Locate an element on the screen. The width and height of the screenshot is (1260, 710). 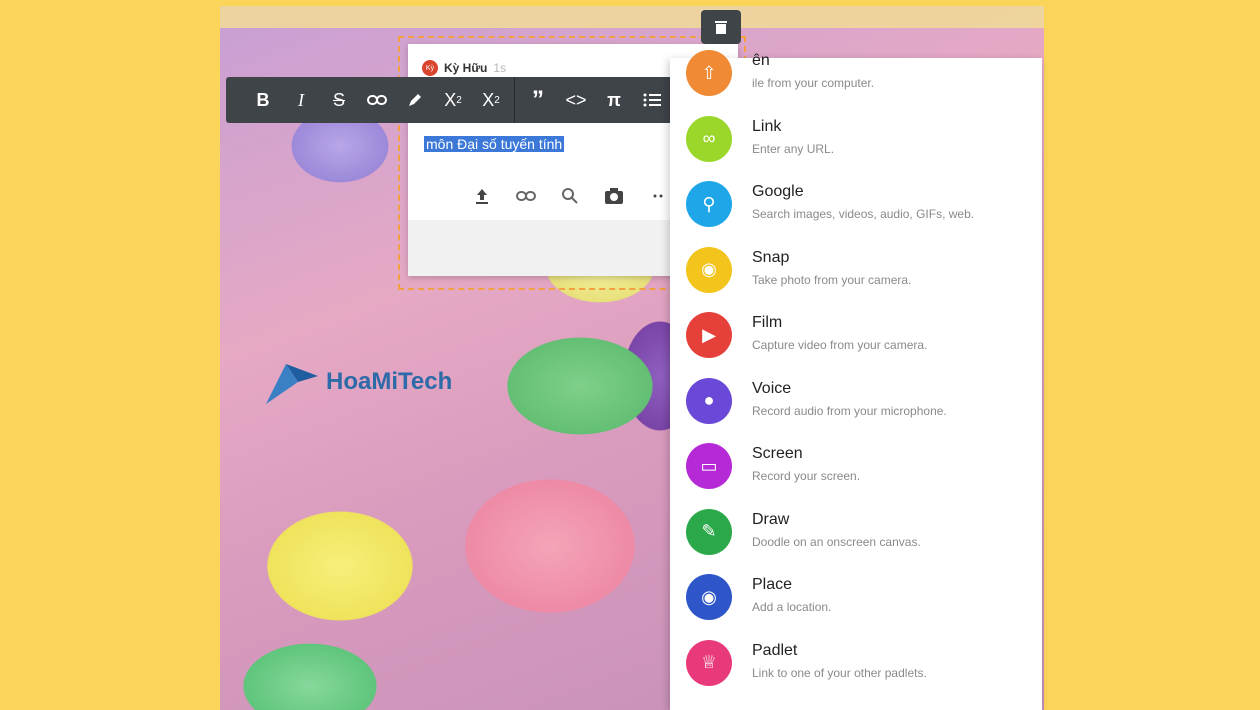
delete-button is located at coordinates (721, 27).